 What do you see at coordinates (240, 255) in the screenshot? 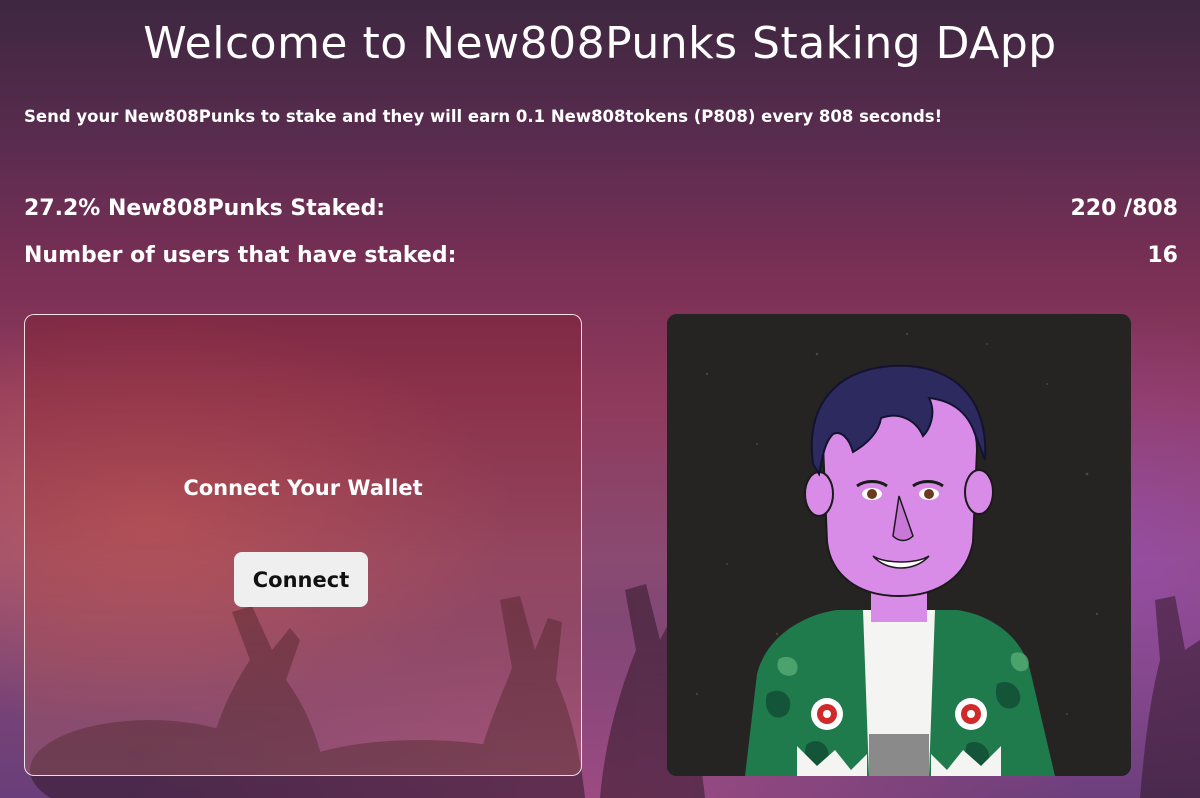
I see `users-label: Number of users that have staked:` at bounding box center [240, 255].